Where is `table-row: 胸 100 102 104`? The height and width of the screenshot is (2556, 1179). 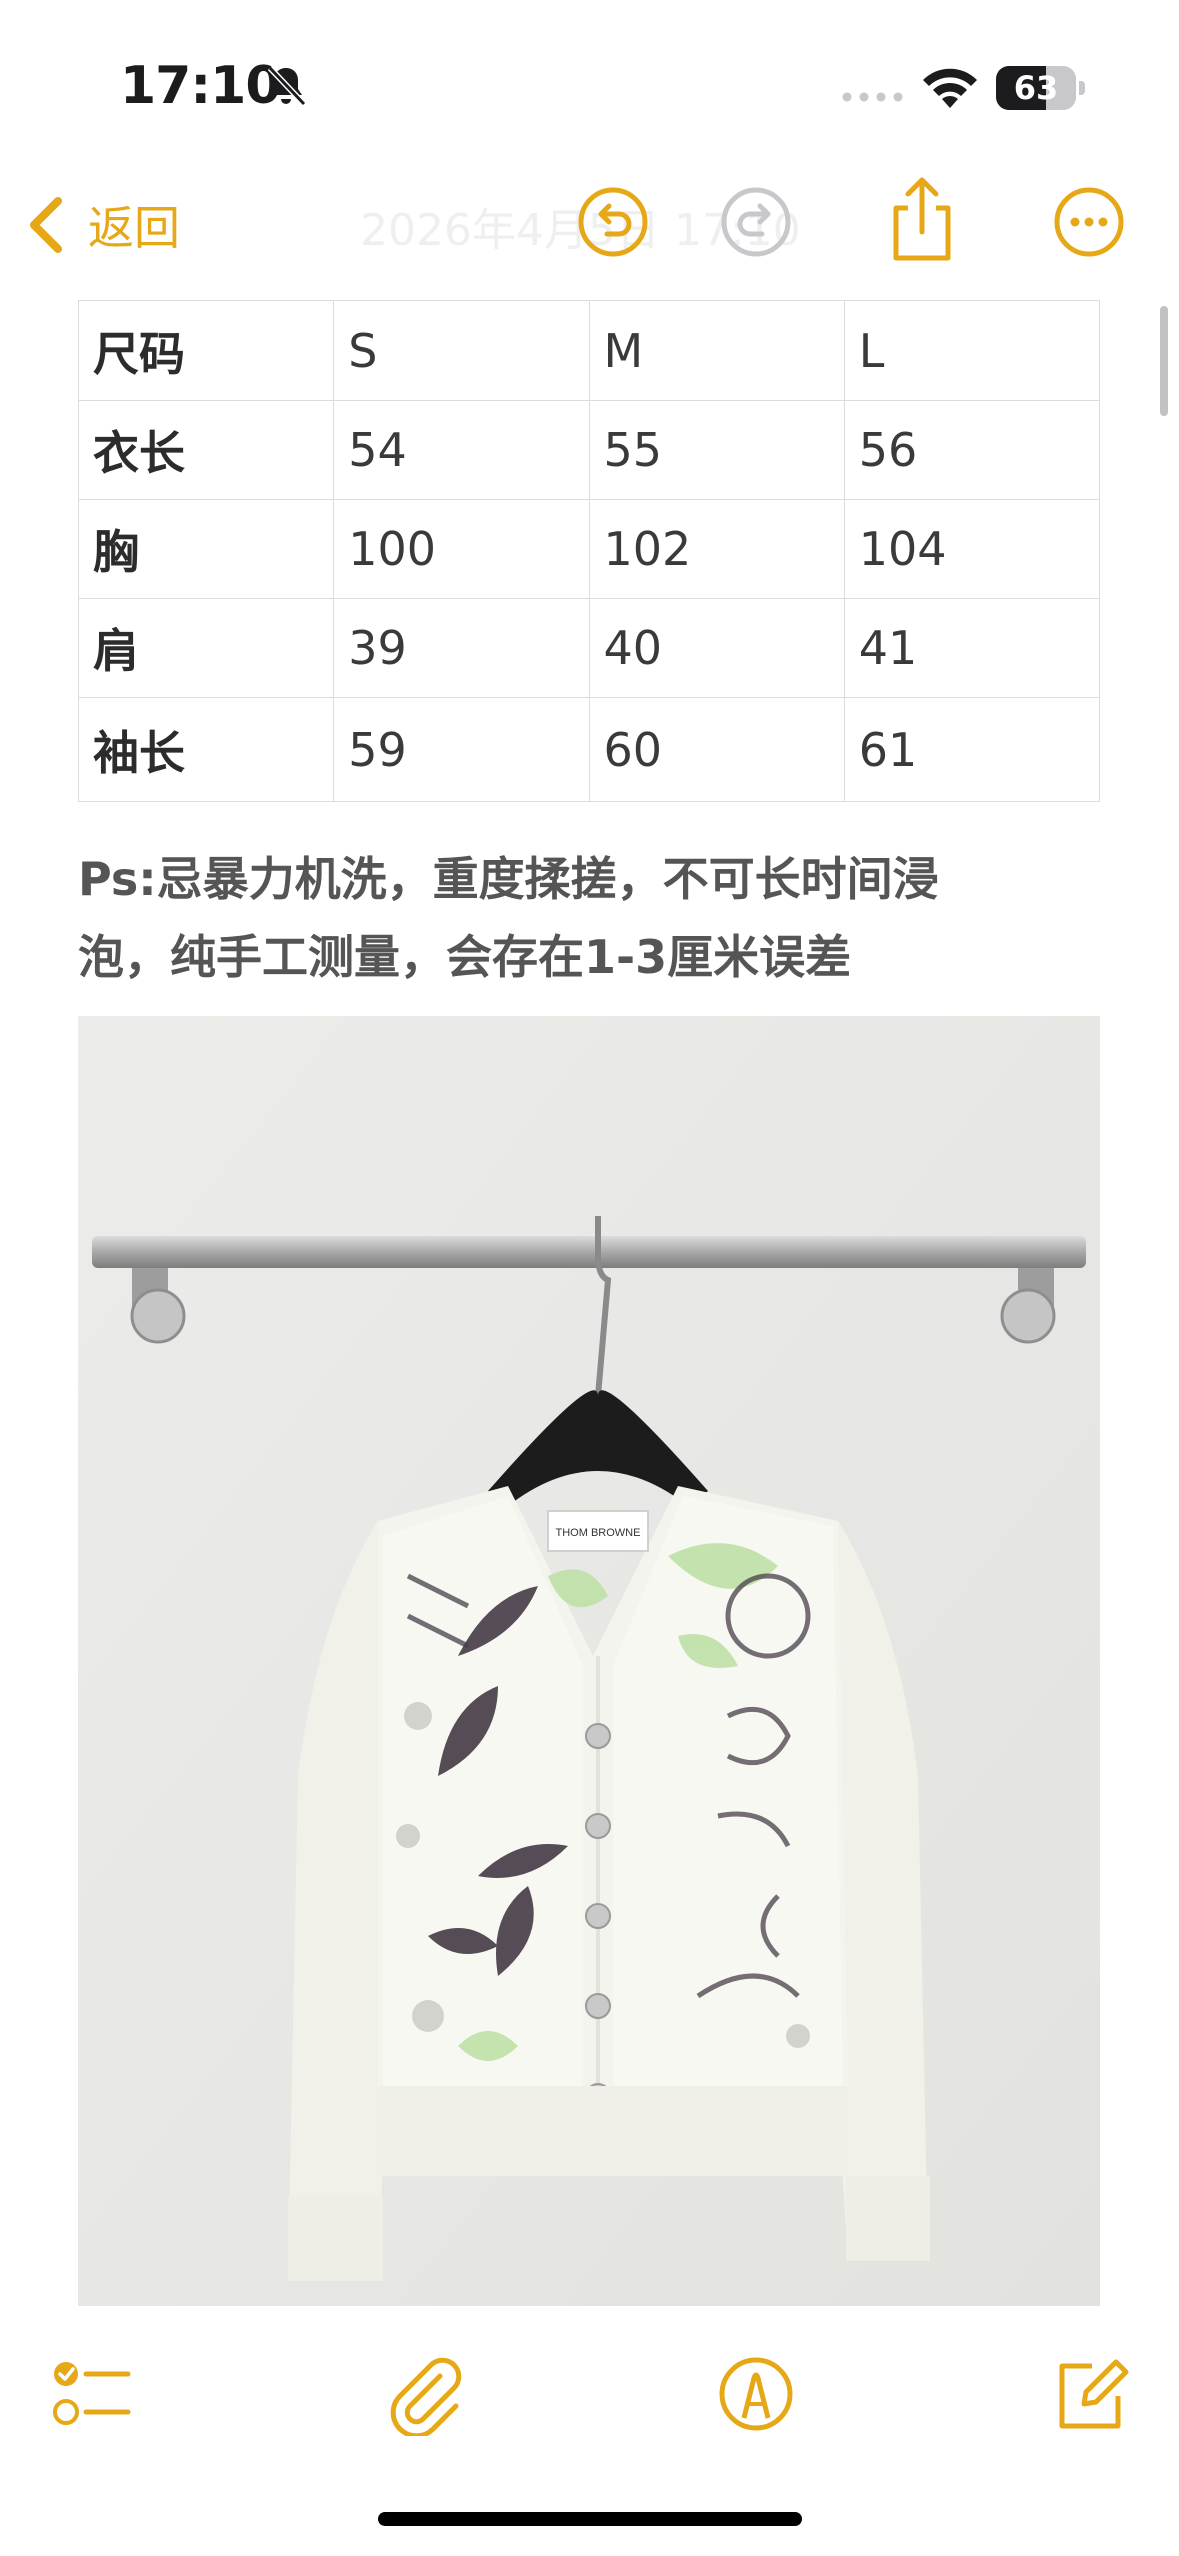 table-row: 胸 100 102 104 is located at coordinates (589, 549).